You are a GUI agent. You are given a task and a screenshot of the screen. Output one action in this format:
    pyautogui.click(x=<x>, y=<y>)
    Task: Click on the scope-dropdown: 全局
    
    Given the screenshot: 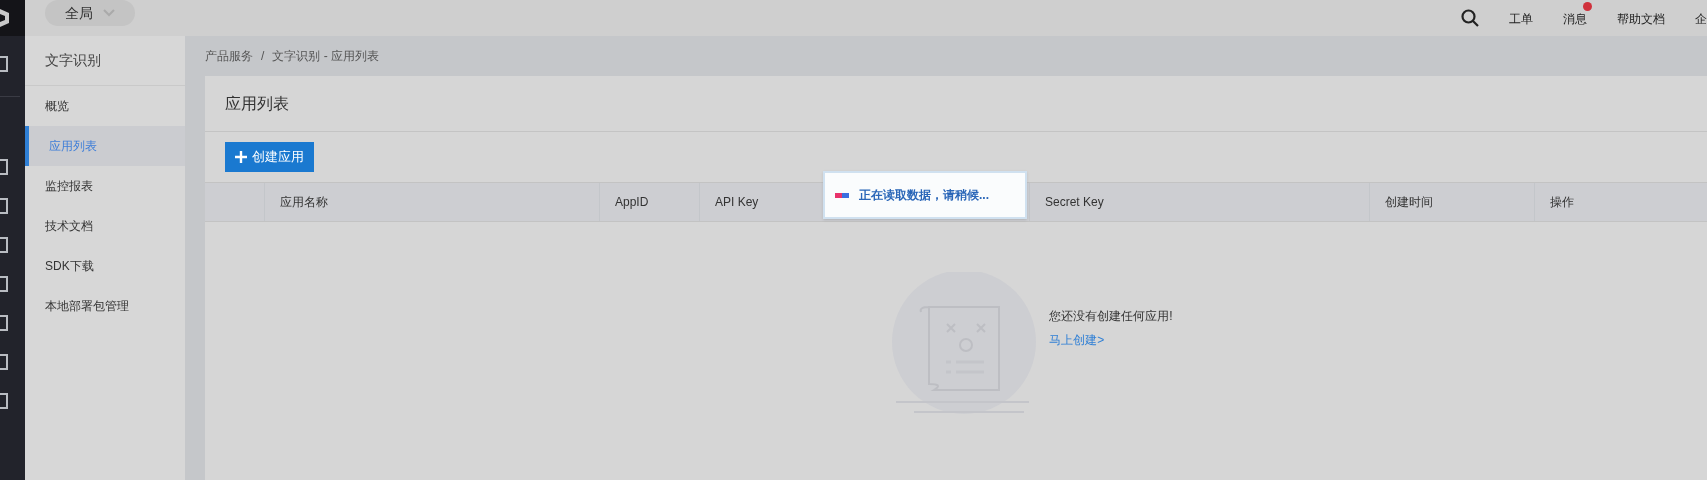 What is the action you would take?
    pyautogui.click(x=90, y=13)
    